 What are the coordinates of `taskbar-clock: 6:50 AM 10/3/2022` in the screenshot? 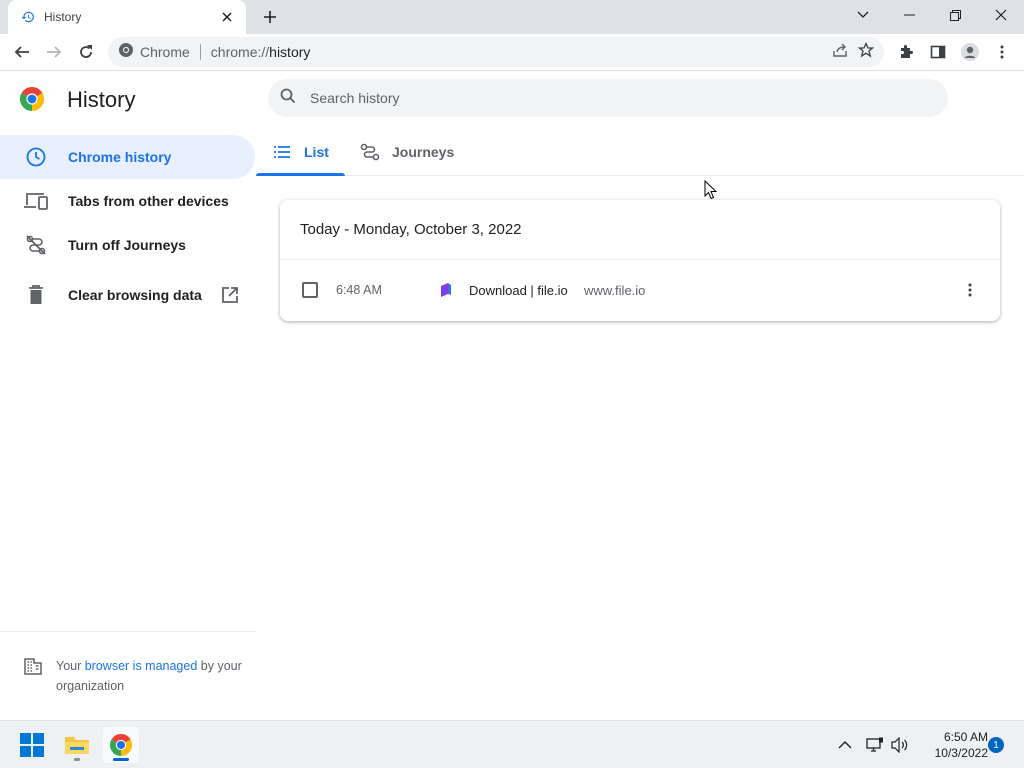 It's located at (950, 745).